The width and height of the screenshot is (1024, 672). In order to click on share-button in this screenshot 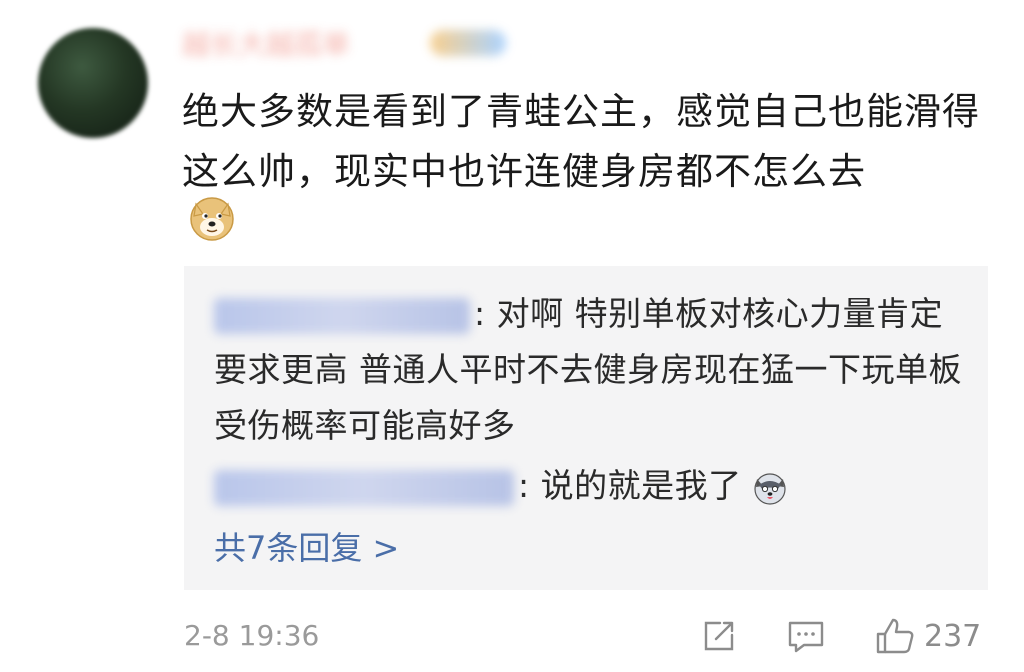, I will do `click(719, 636)`.